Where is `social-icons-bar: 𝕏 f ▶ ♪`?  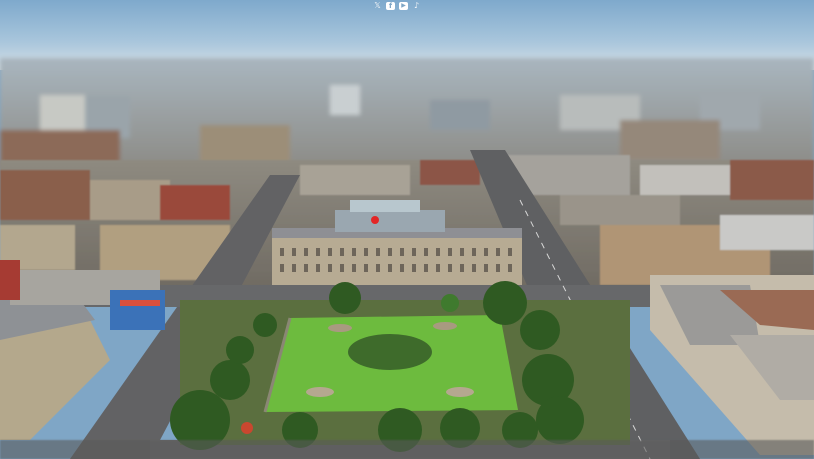
social-icons-bar: 𝕏 f ▶ ♪ is located at coordinates (397, 6).